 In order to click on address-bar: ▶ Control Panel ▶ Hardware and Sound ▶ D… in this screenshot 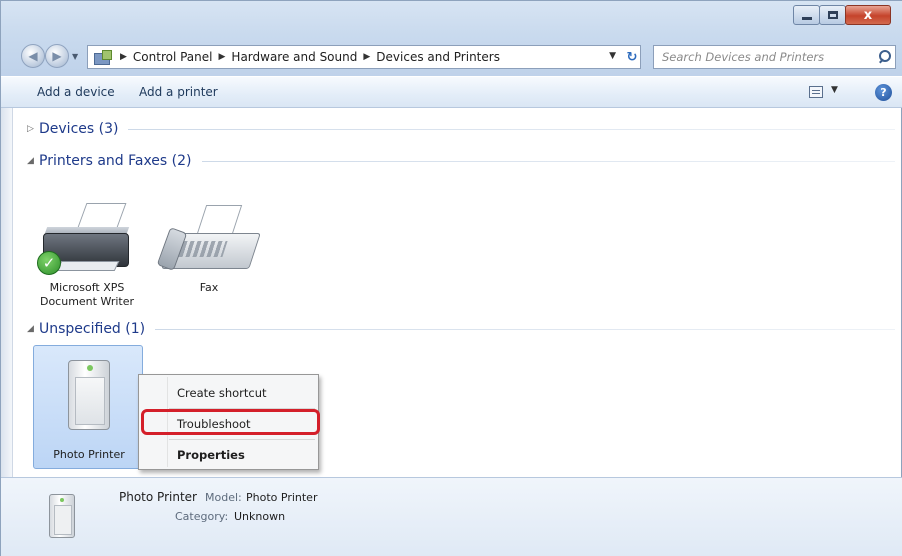, I will do `click(364, 57)`.